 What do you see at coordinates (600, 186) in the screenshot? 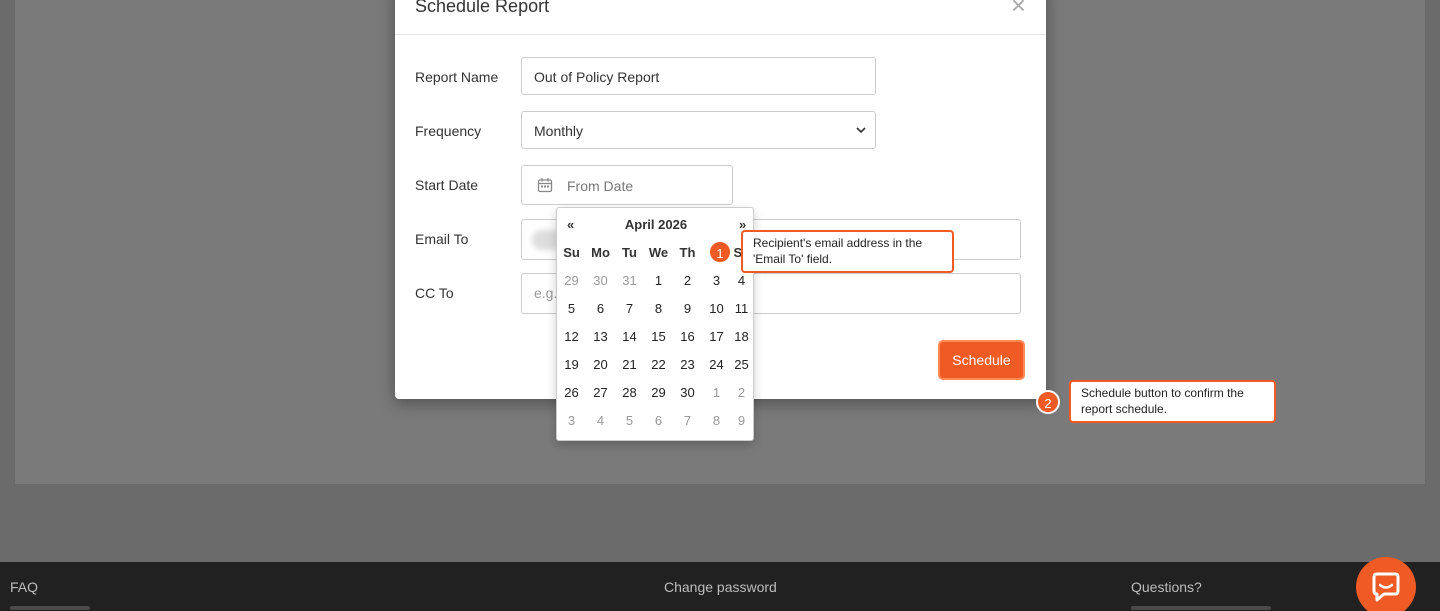
I see `start-date-placeholder: From Date` at bounding box center [600, 186].